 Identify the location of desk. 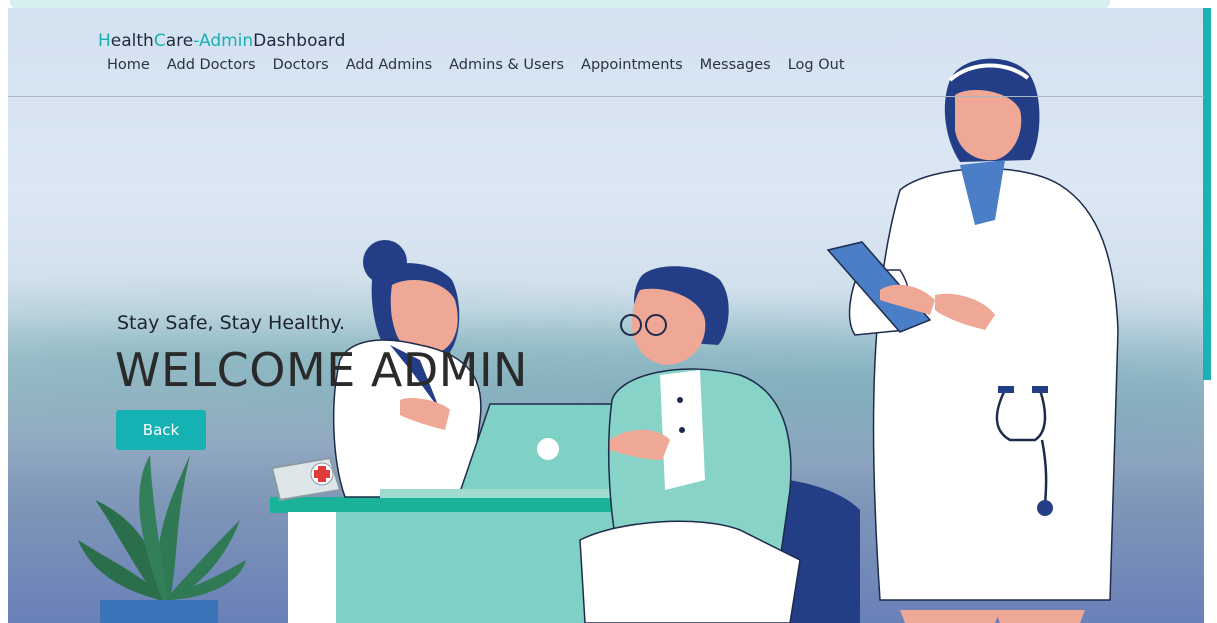
(445, 560).